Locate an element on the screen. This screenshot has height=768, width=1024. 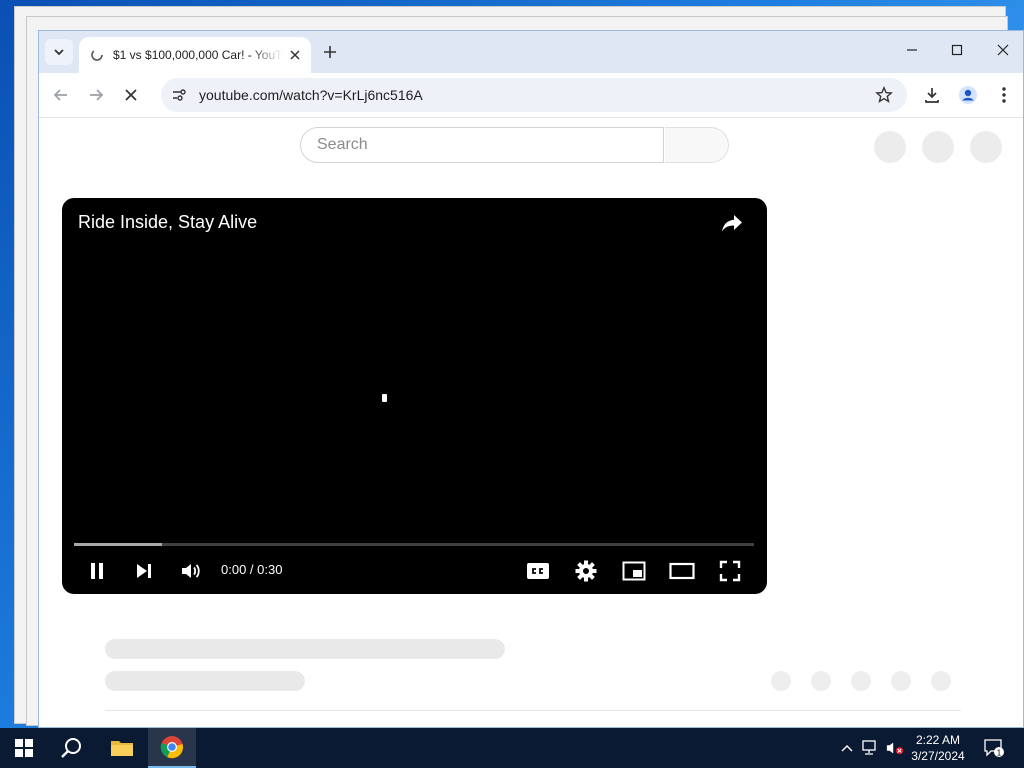
next-icon is located at coordinates (144, 571).